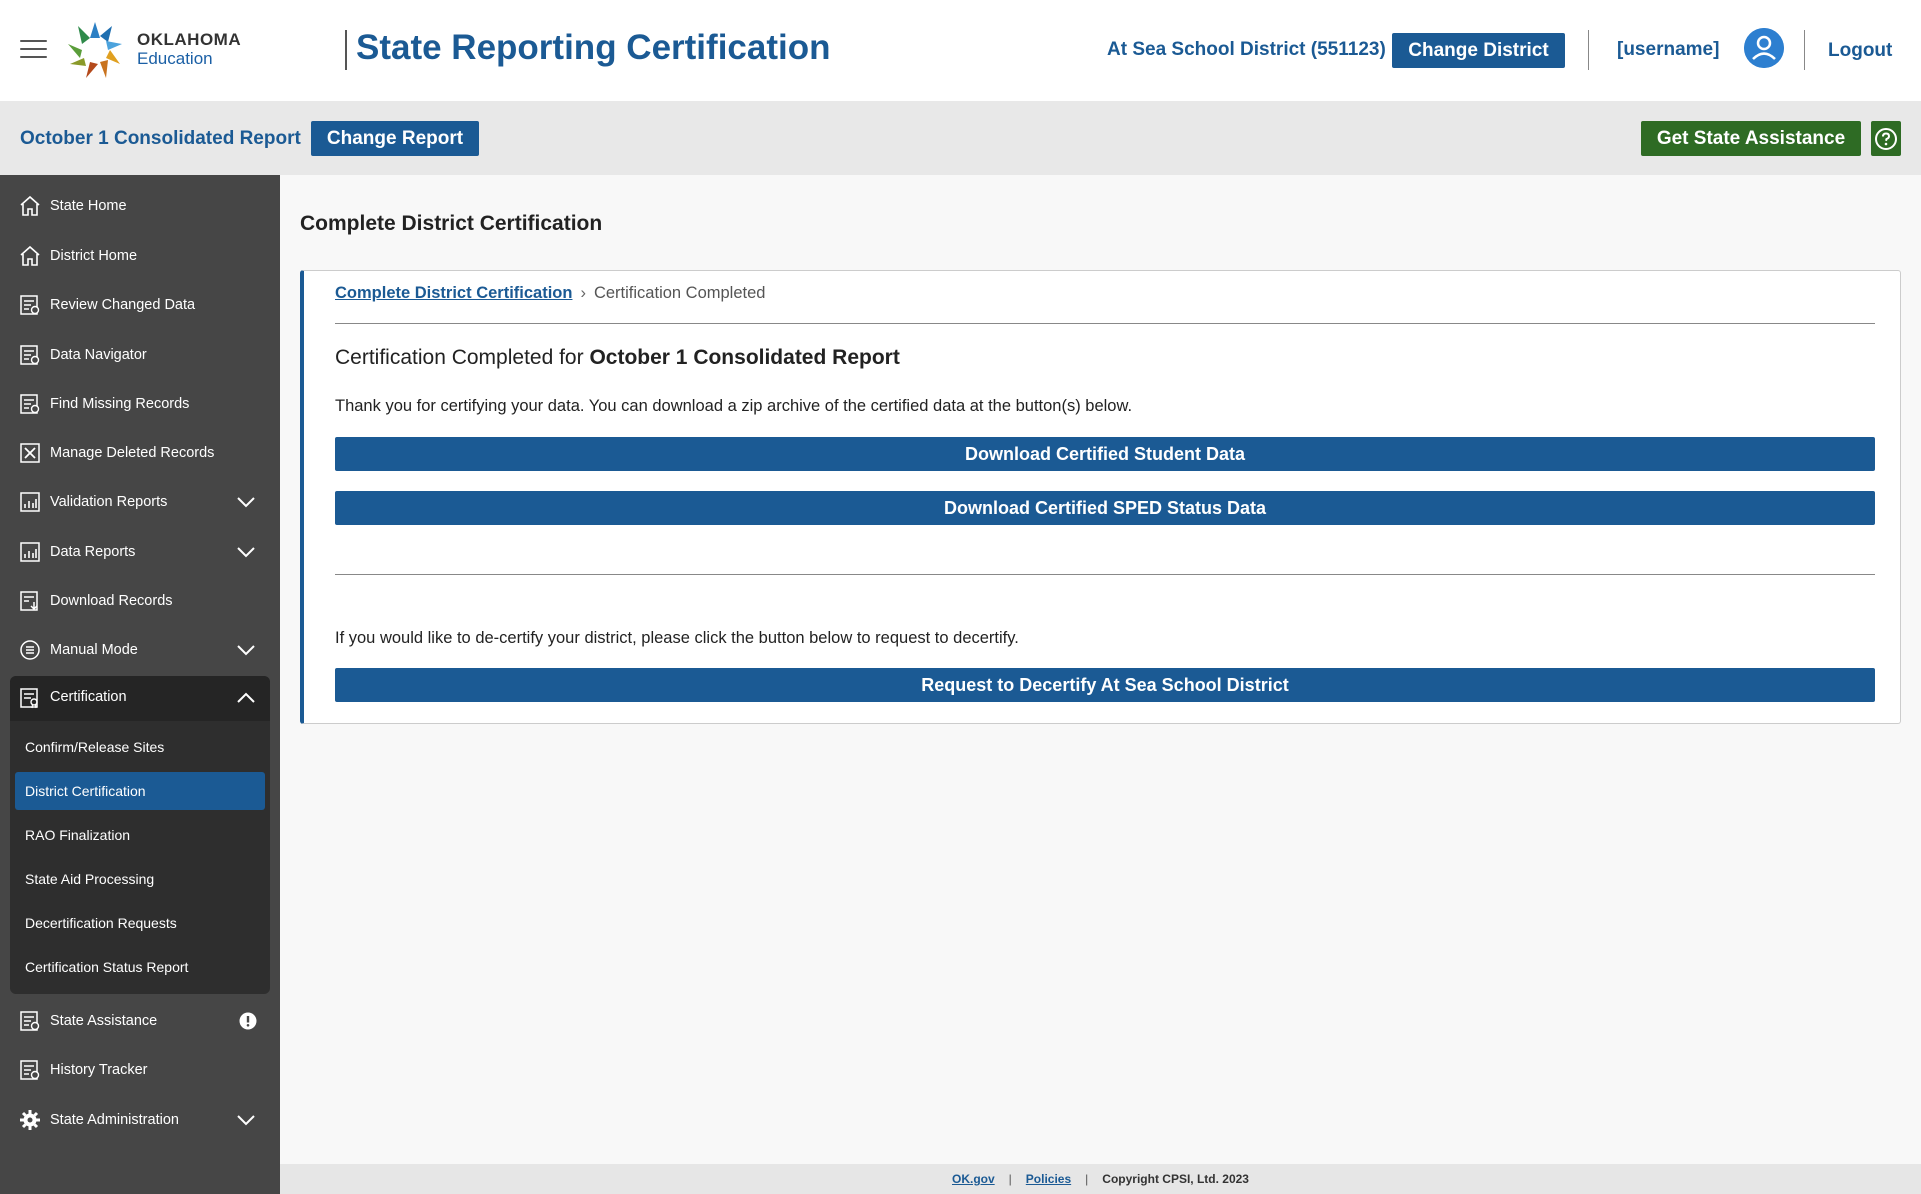 This screenshot has height=1194, width=1921. Describe the element at coordinates (1751, 138) in the screenshot. I see `get-state-assistance-button: Get State Assistance` at that location.